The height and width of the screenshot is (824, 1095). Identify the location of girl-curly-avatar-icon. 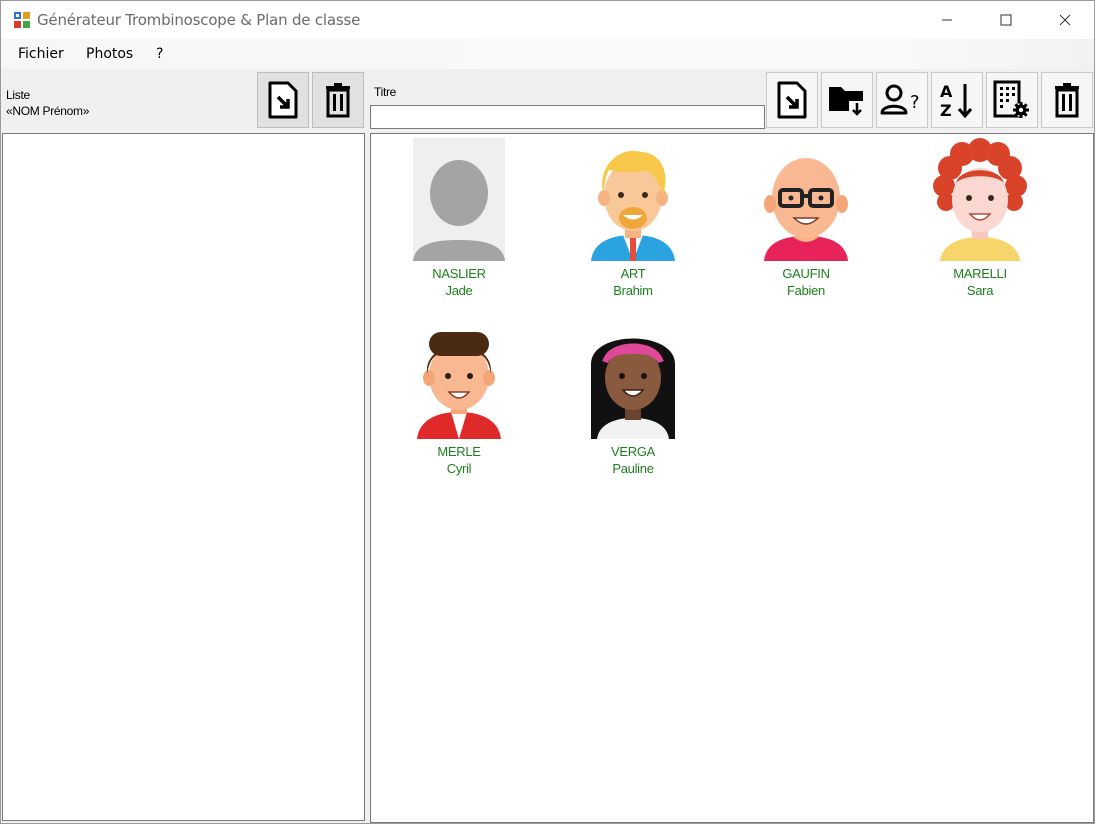
(980, 199).